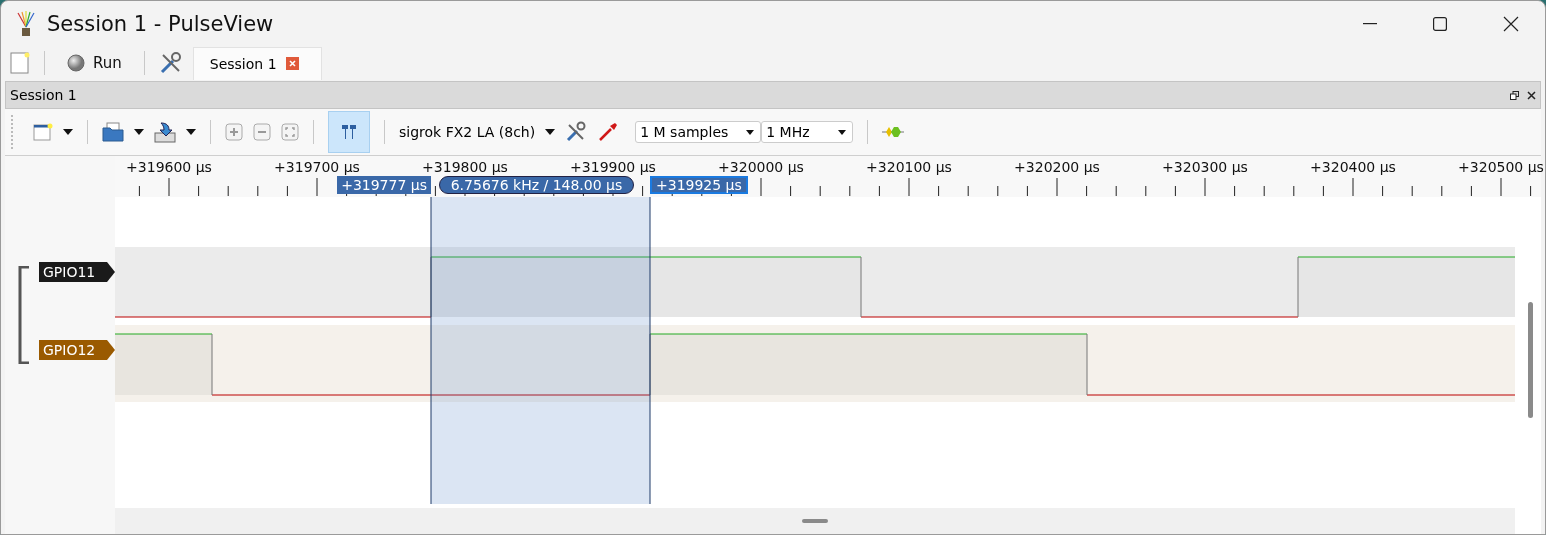  Describe the element at coordinates (262, 132) in the screenshot. I see `zoom-out-icon` at that location.